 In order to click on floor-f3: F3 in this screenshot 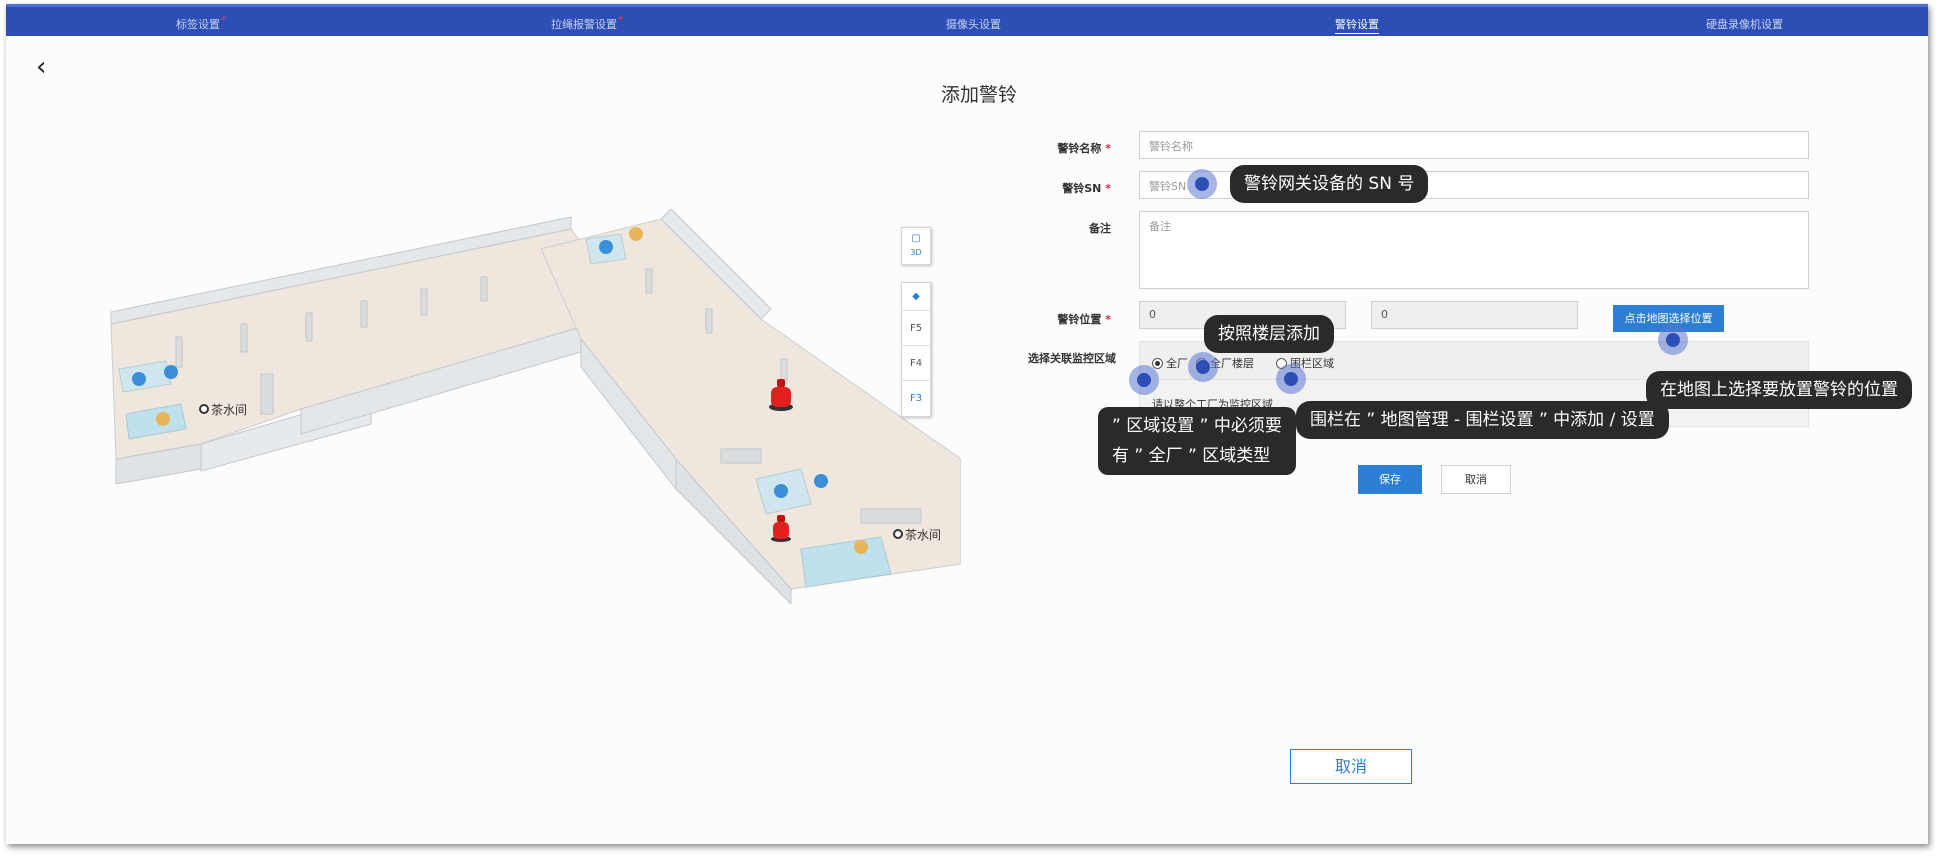, I will do `click(916, 398)`.